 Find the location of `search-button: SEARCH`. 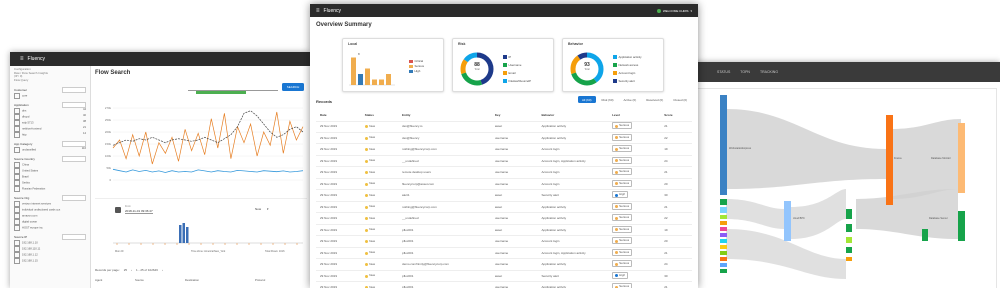

search-button: SEARCH is located at coordinates (293, 87).